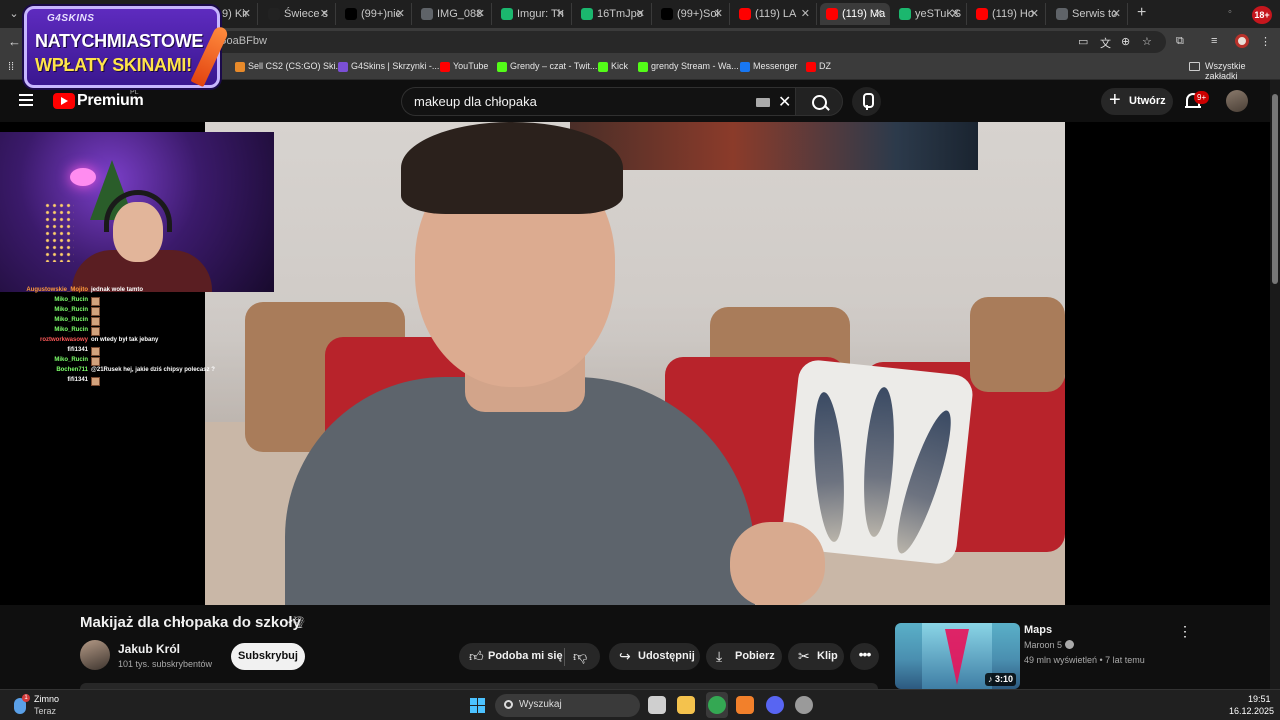  I want to click on kebab-menu-icon: ⋮, so click(1185, 631).